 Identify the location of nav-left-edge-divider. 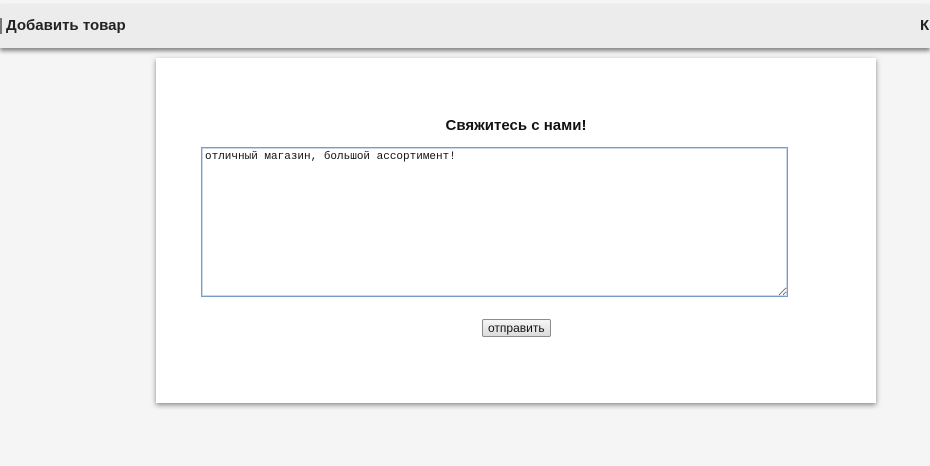
(1, 26).